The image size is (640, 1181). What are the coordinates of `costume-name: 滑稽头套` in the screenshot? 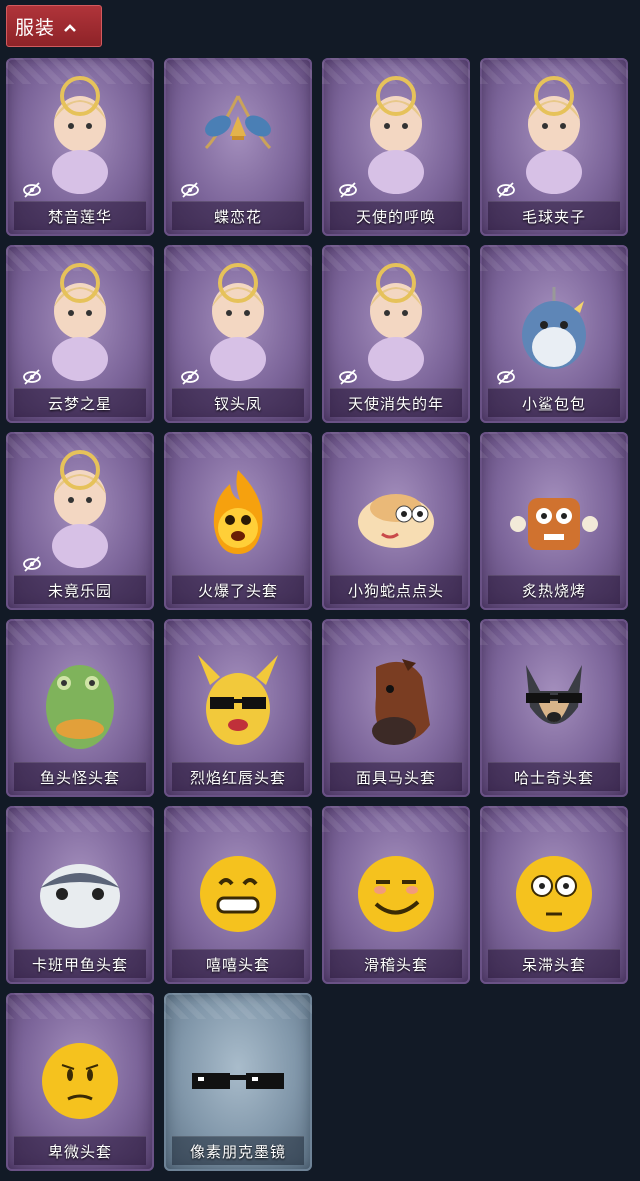 It's located at (395, 964).